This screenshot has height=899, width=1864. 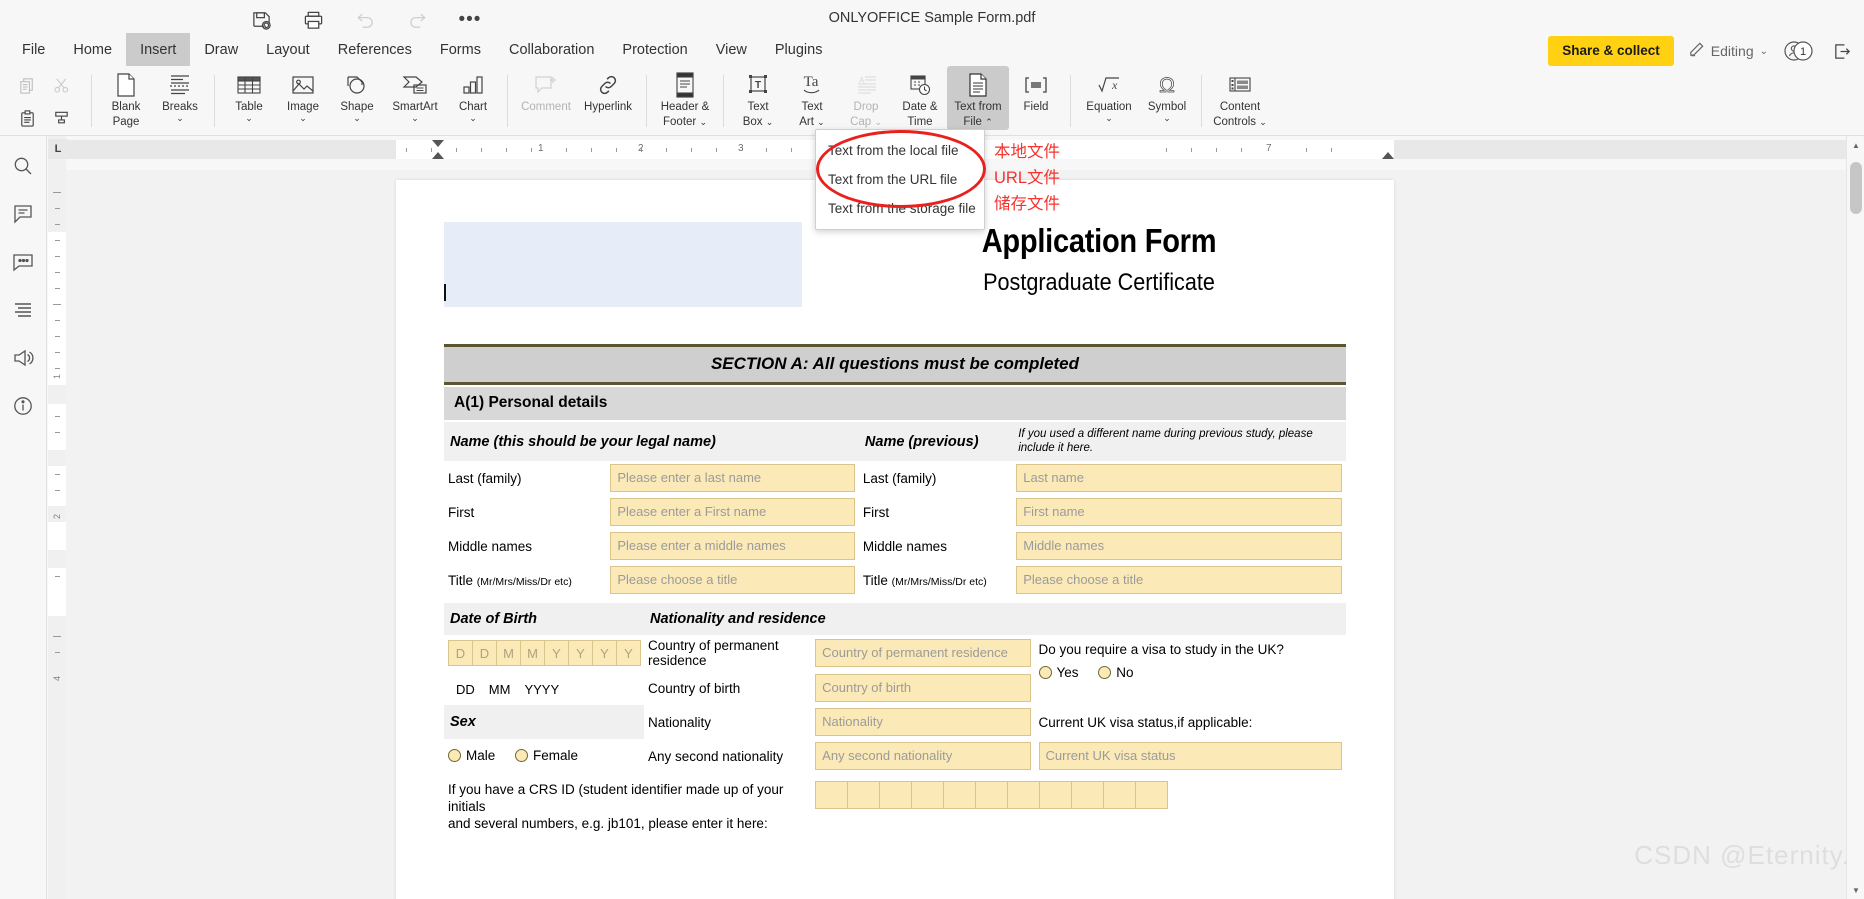 What do you see at coordinates (1855, 890) in the screenshot?
I see `scroll-down-arrow-icon: ▼` at bounding box center [1855, 890].